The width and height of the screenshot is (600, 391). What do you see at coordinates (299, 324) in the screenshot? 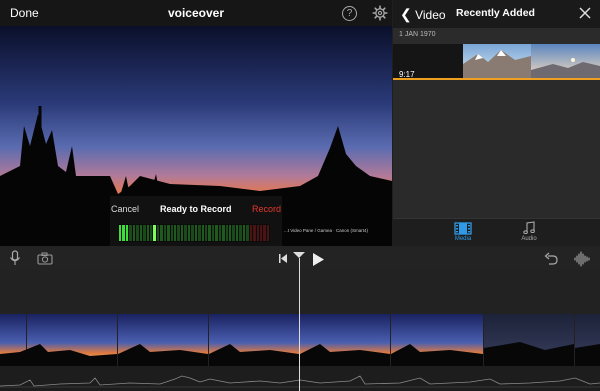
I see `playhead-line` at bounding box center [299, 324].